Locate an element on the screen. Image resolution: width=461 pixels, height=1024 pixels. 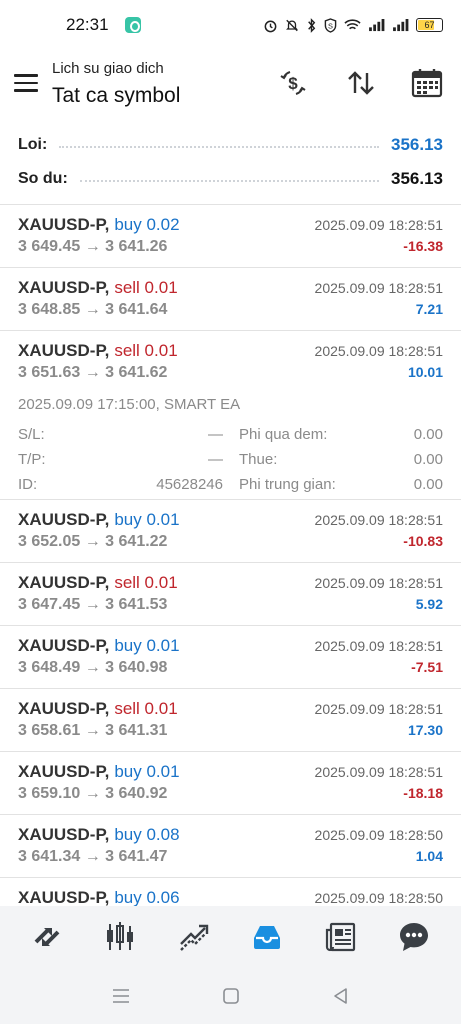
trade-icon is located at coordinates (193, 937).